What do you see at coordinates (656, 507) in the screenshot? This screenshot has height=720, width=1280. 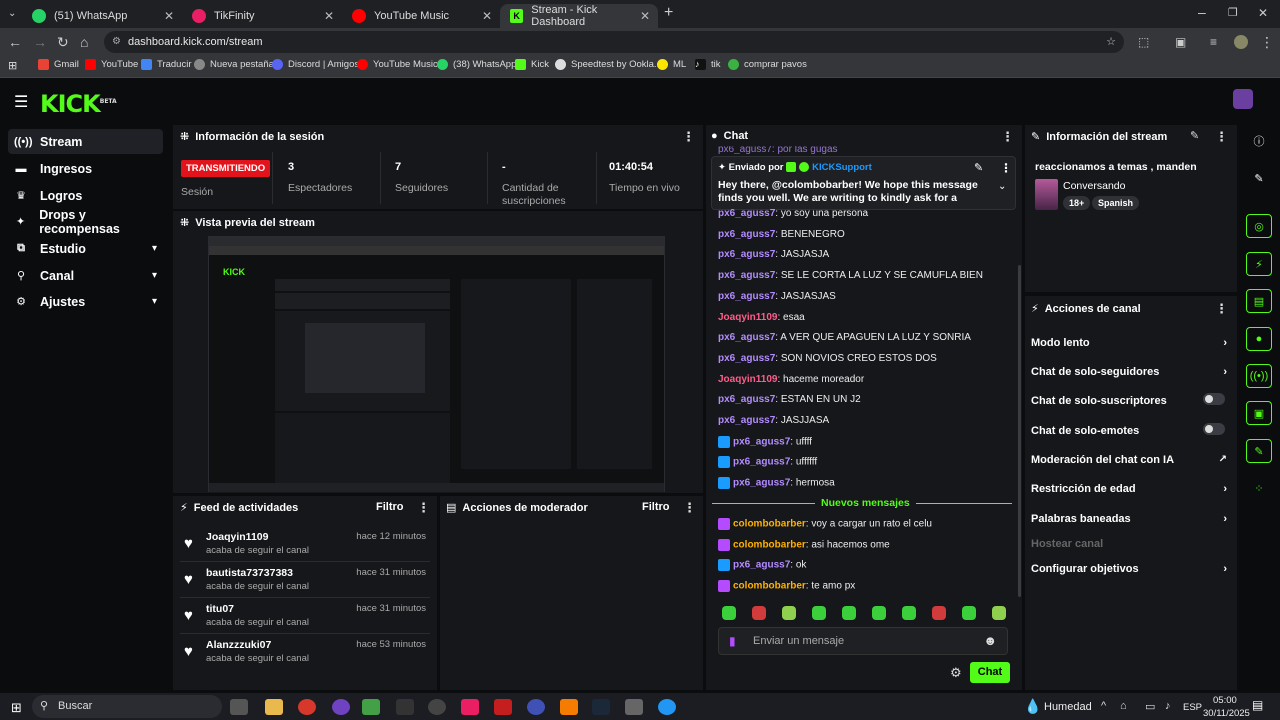 I see `mod-filter-button: Filtro` at bounding box center [656, 507].